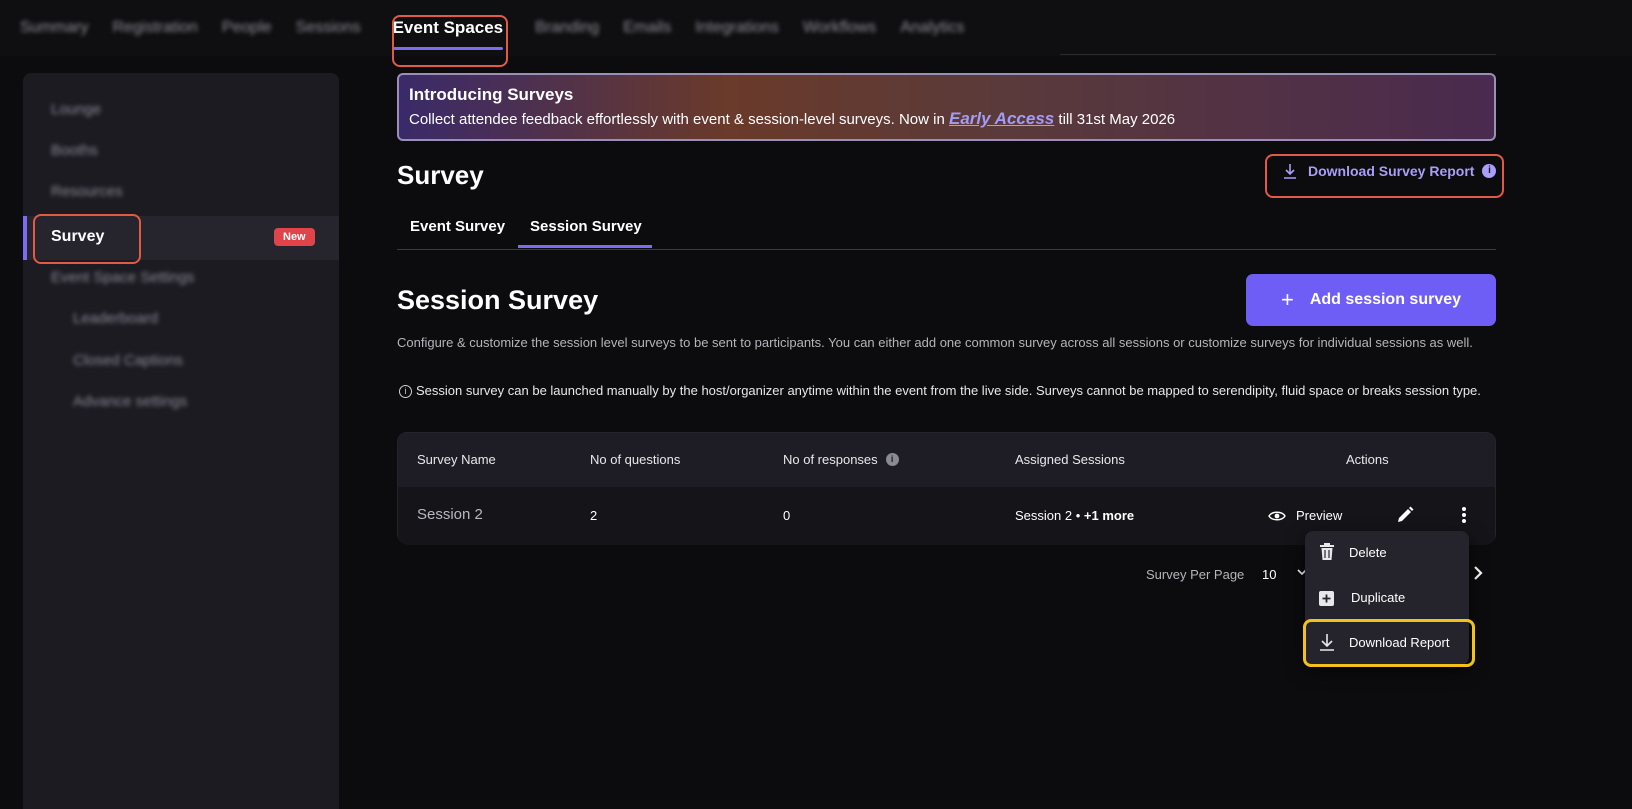  I want to click on info-icon: i, so click(1489, 171).